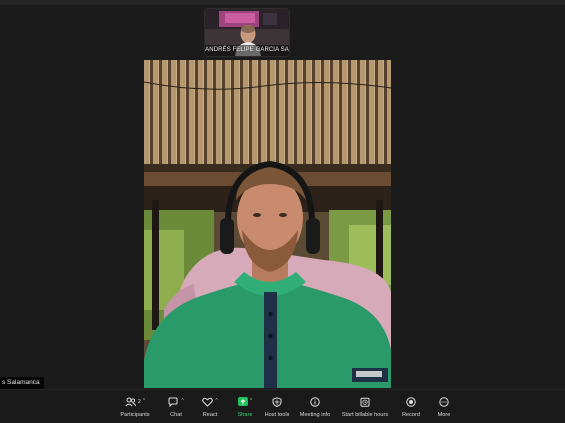 This screenshot has width=565, height=423. What do you see at coordinates (210, 408) in the screenshot?
I see `react-button: ^ React` at bounding box center [210, 408].